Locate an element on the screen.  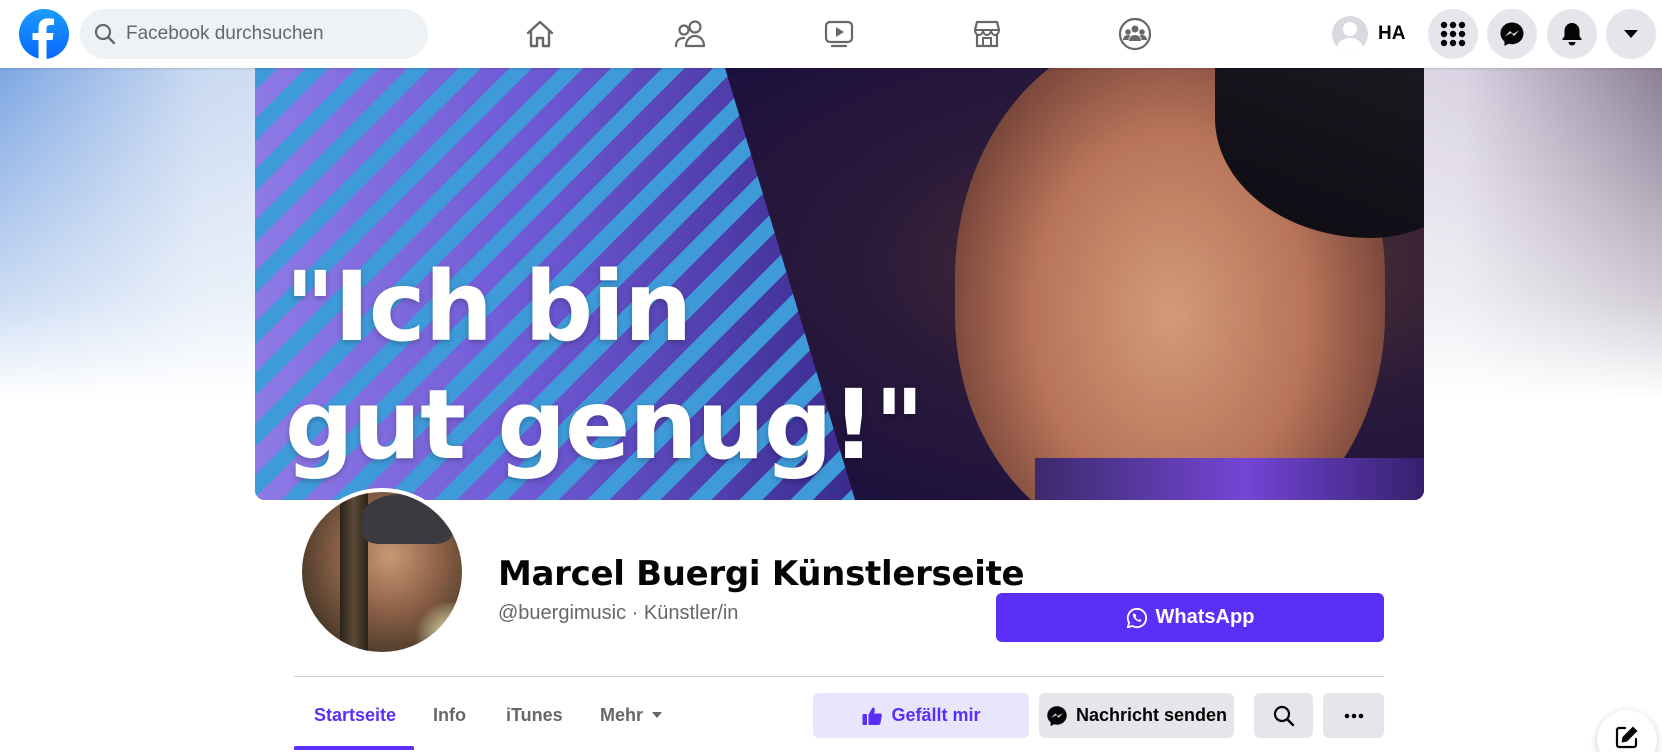
tab-itunes: iTunes is located at coordinates (534, 715).